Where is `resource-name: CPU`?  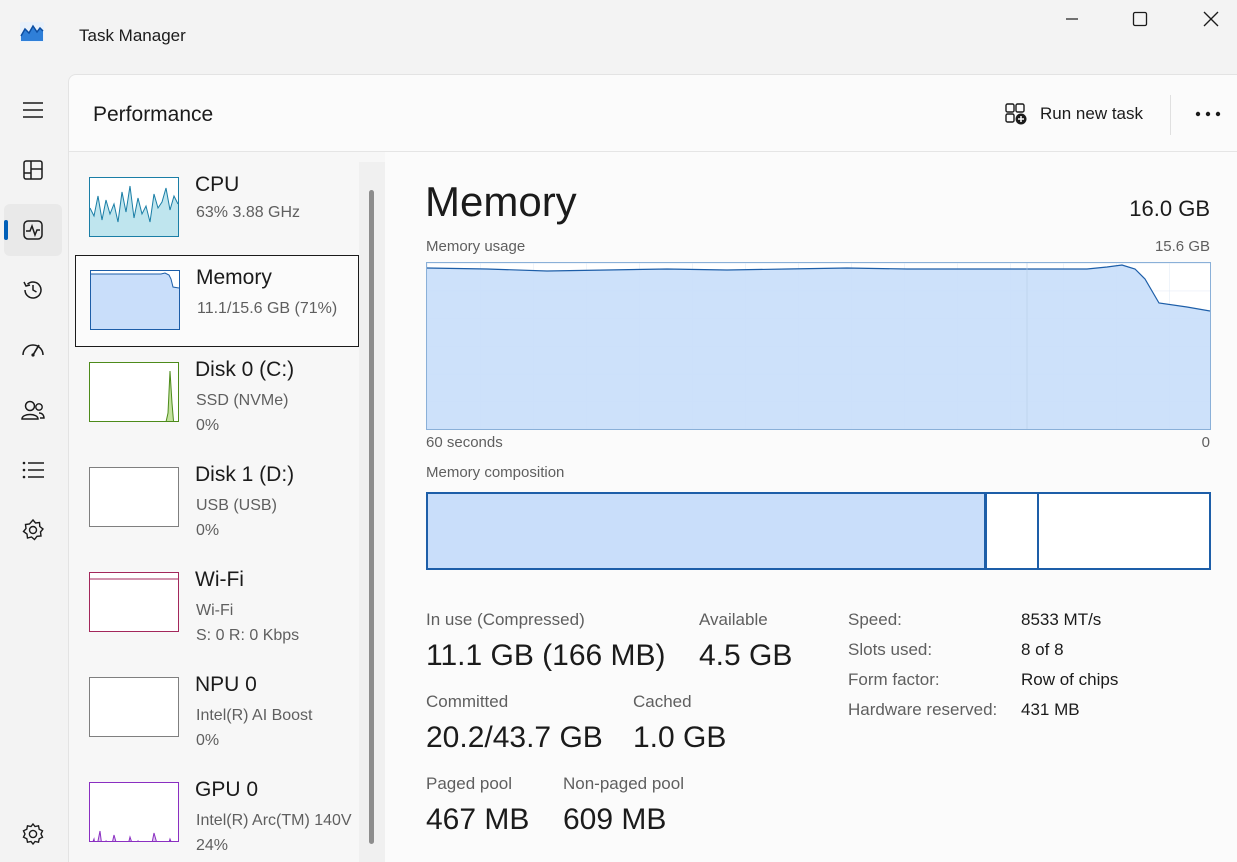 resource-name: CPU is located at coordinates (217, 184).